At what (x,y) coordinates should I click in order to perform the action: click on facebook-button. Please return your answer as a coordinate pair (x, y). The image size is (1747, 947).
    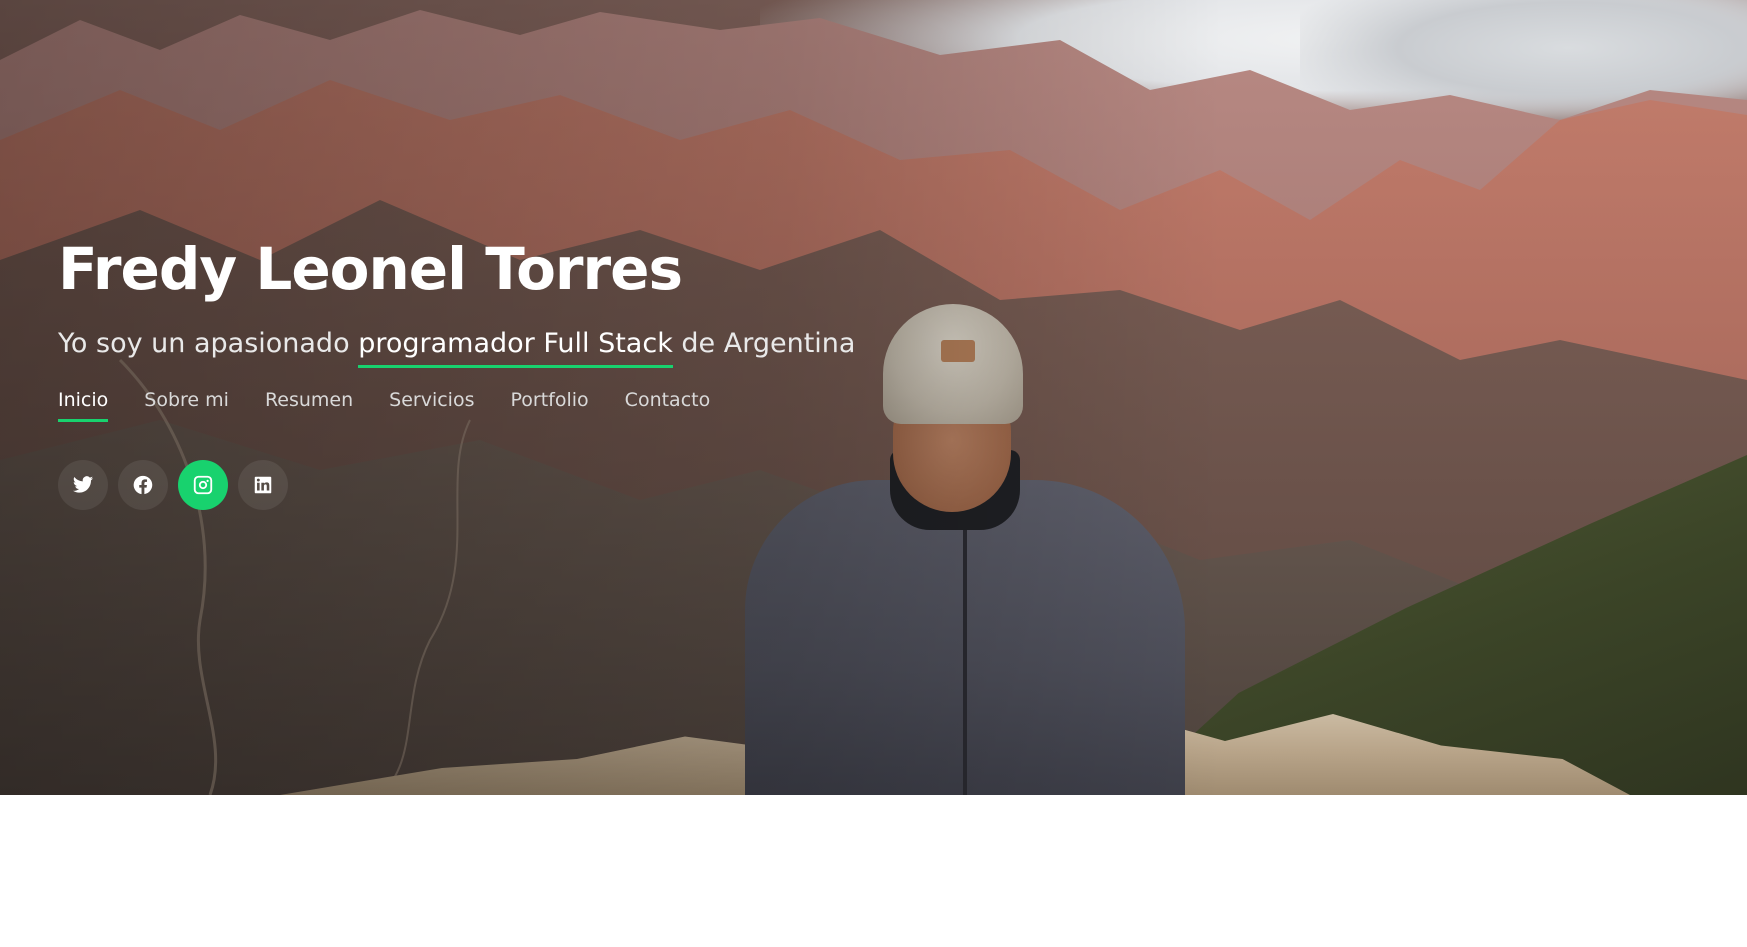
    Looking at the image, I should click on (143, 485).